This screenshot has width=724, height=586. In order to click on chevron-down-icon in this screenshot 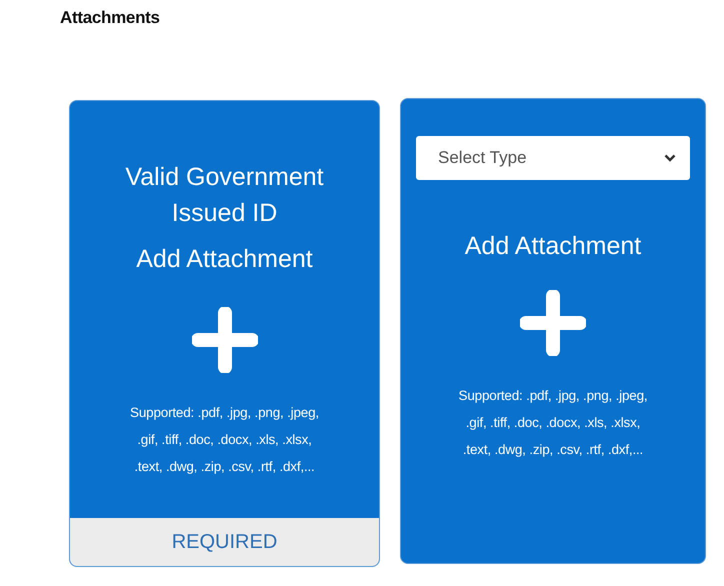, I will do `click(670, 158)`.